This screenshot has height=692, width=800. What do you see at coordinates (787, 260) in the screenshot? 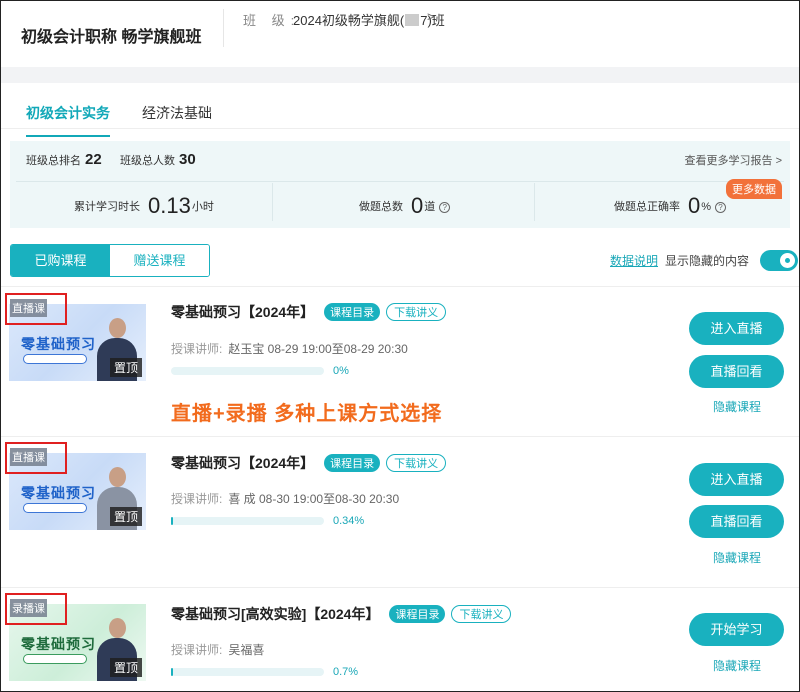
I see `toggle-knob` at bounding box center [787, 260].